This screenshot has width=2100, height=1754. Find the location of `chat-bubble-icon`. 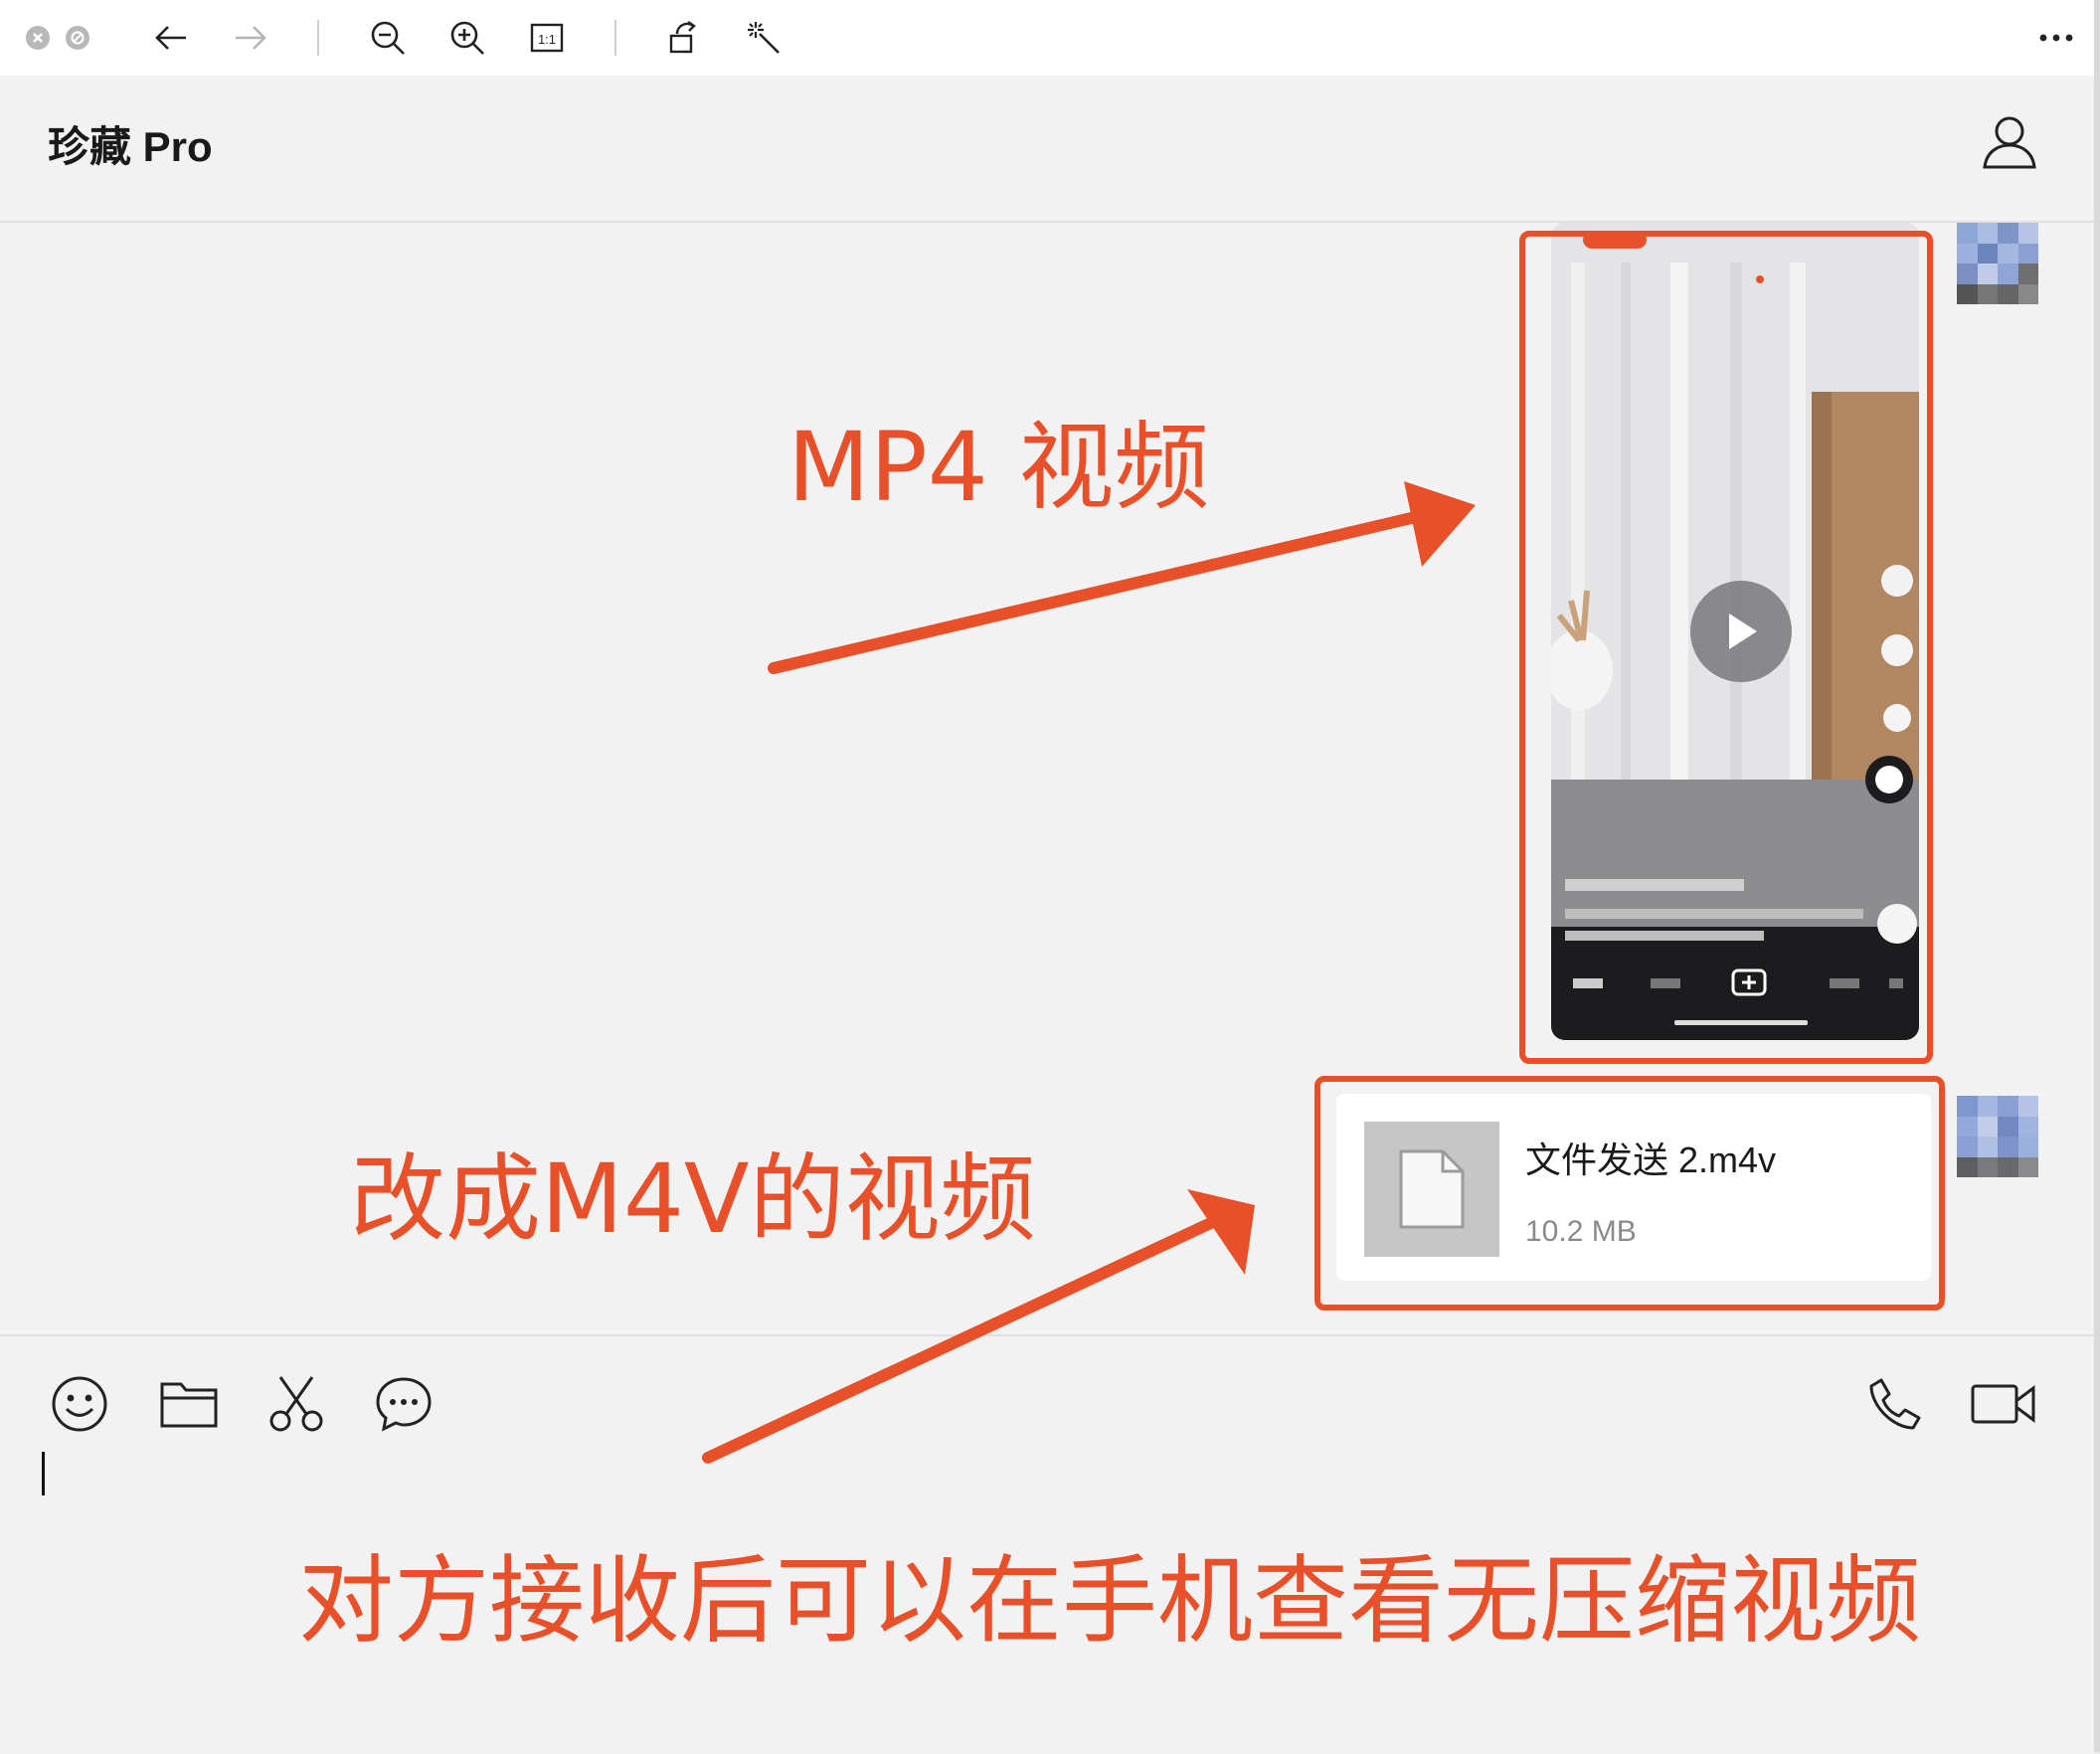

chat-bubble-icon is located at coordinates (404, 1404).